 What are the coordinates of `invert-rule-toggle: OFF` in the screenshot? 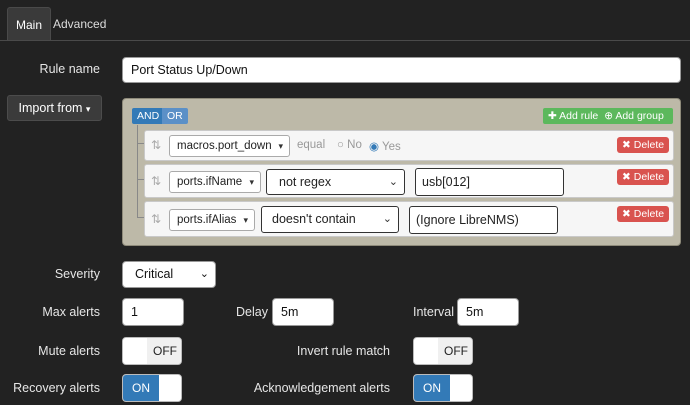 It's located at (443, 351).